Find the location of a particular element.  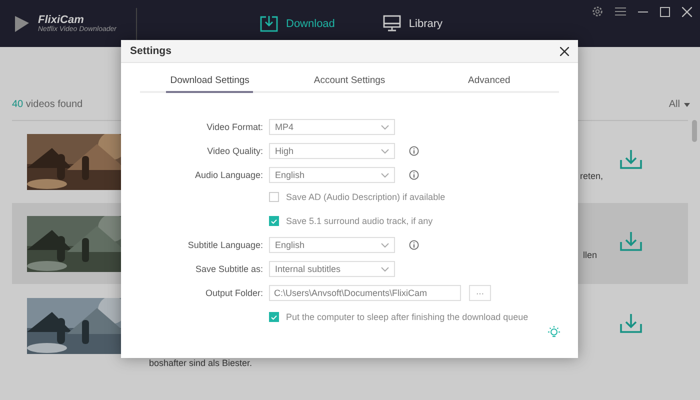

field-label: Video Format: is located at coordinates (234, 127).